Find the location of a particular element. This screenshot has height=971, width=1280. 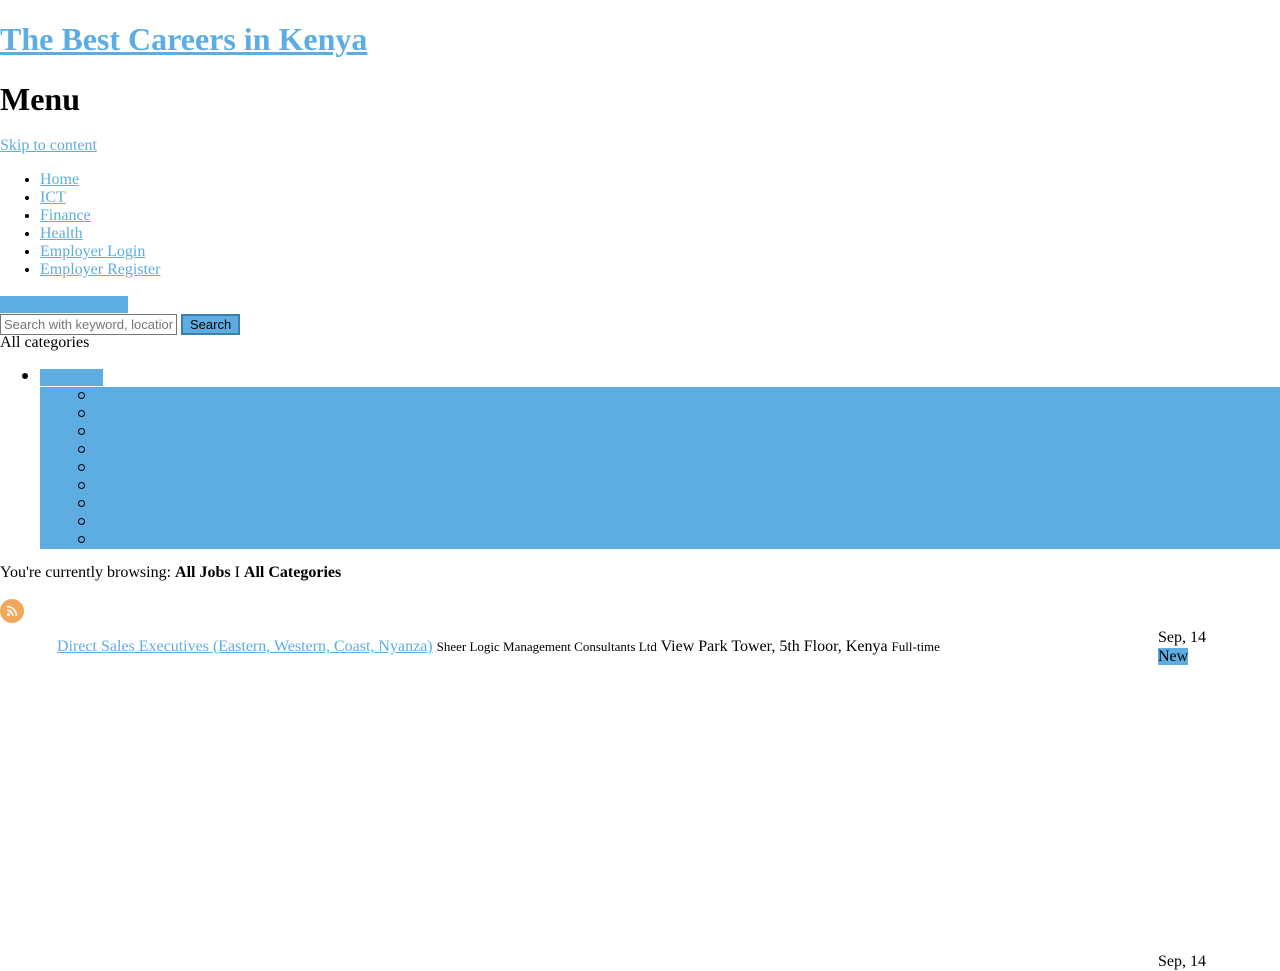

nav-item-employer-register: Employer Register is located at coordinates (100, 270).